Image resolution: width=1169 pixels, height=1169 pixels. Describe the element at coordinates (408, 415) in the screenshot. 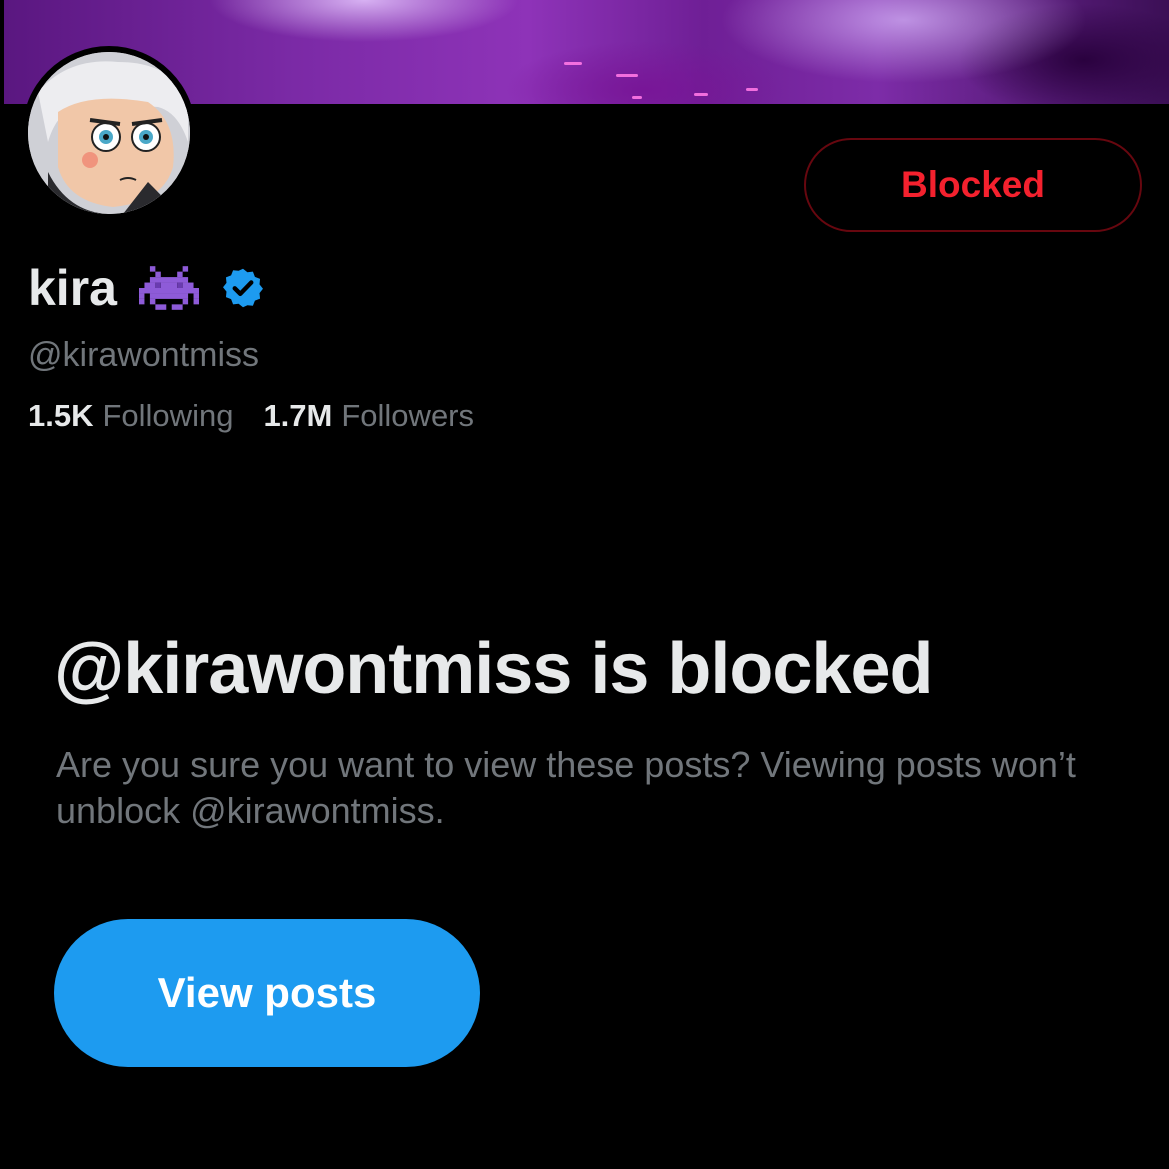

I see `followers-label: Followers` at that location.